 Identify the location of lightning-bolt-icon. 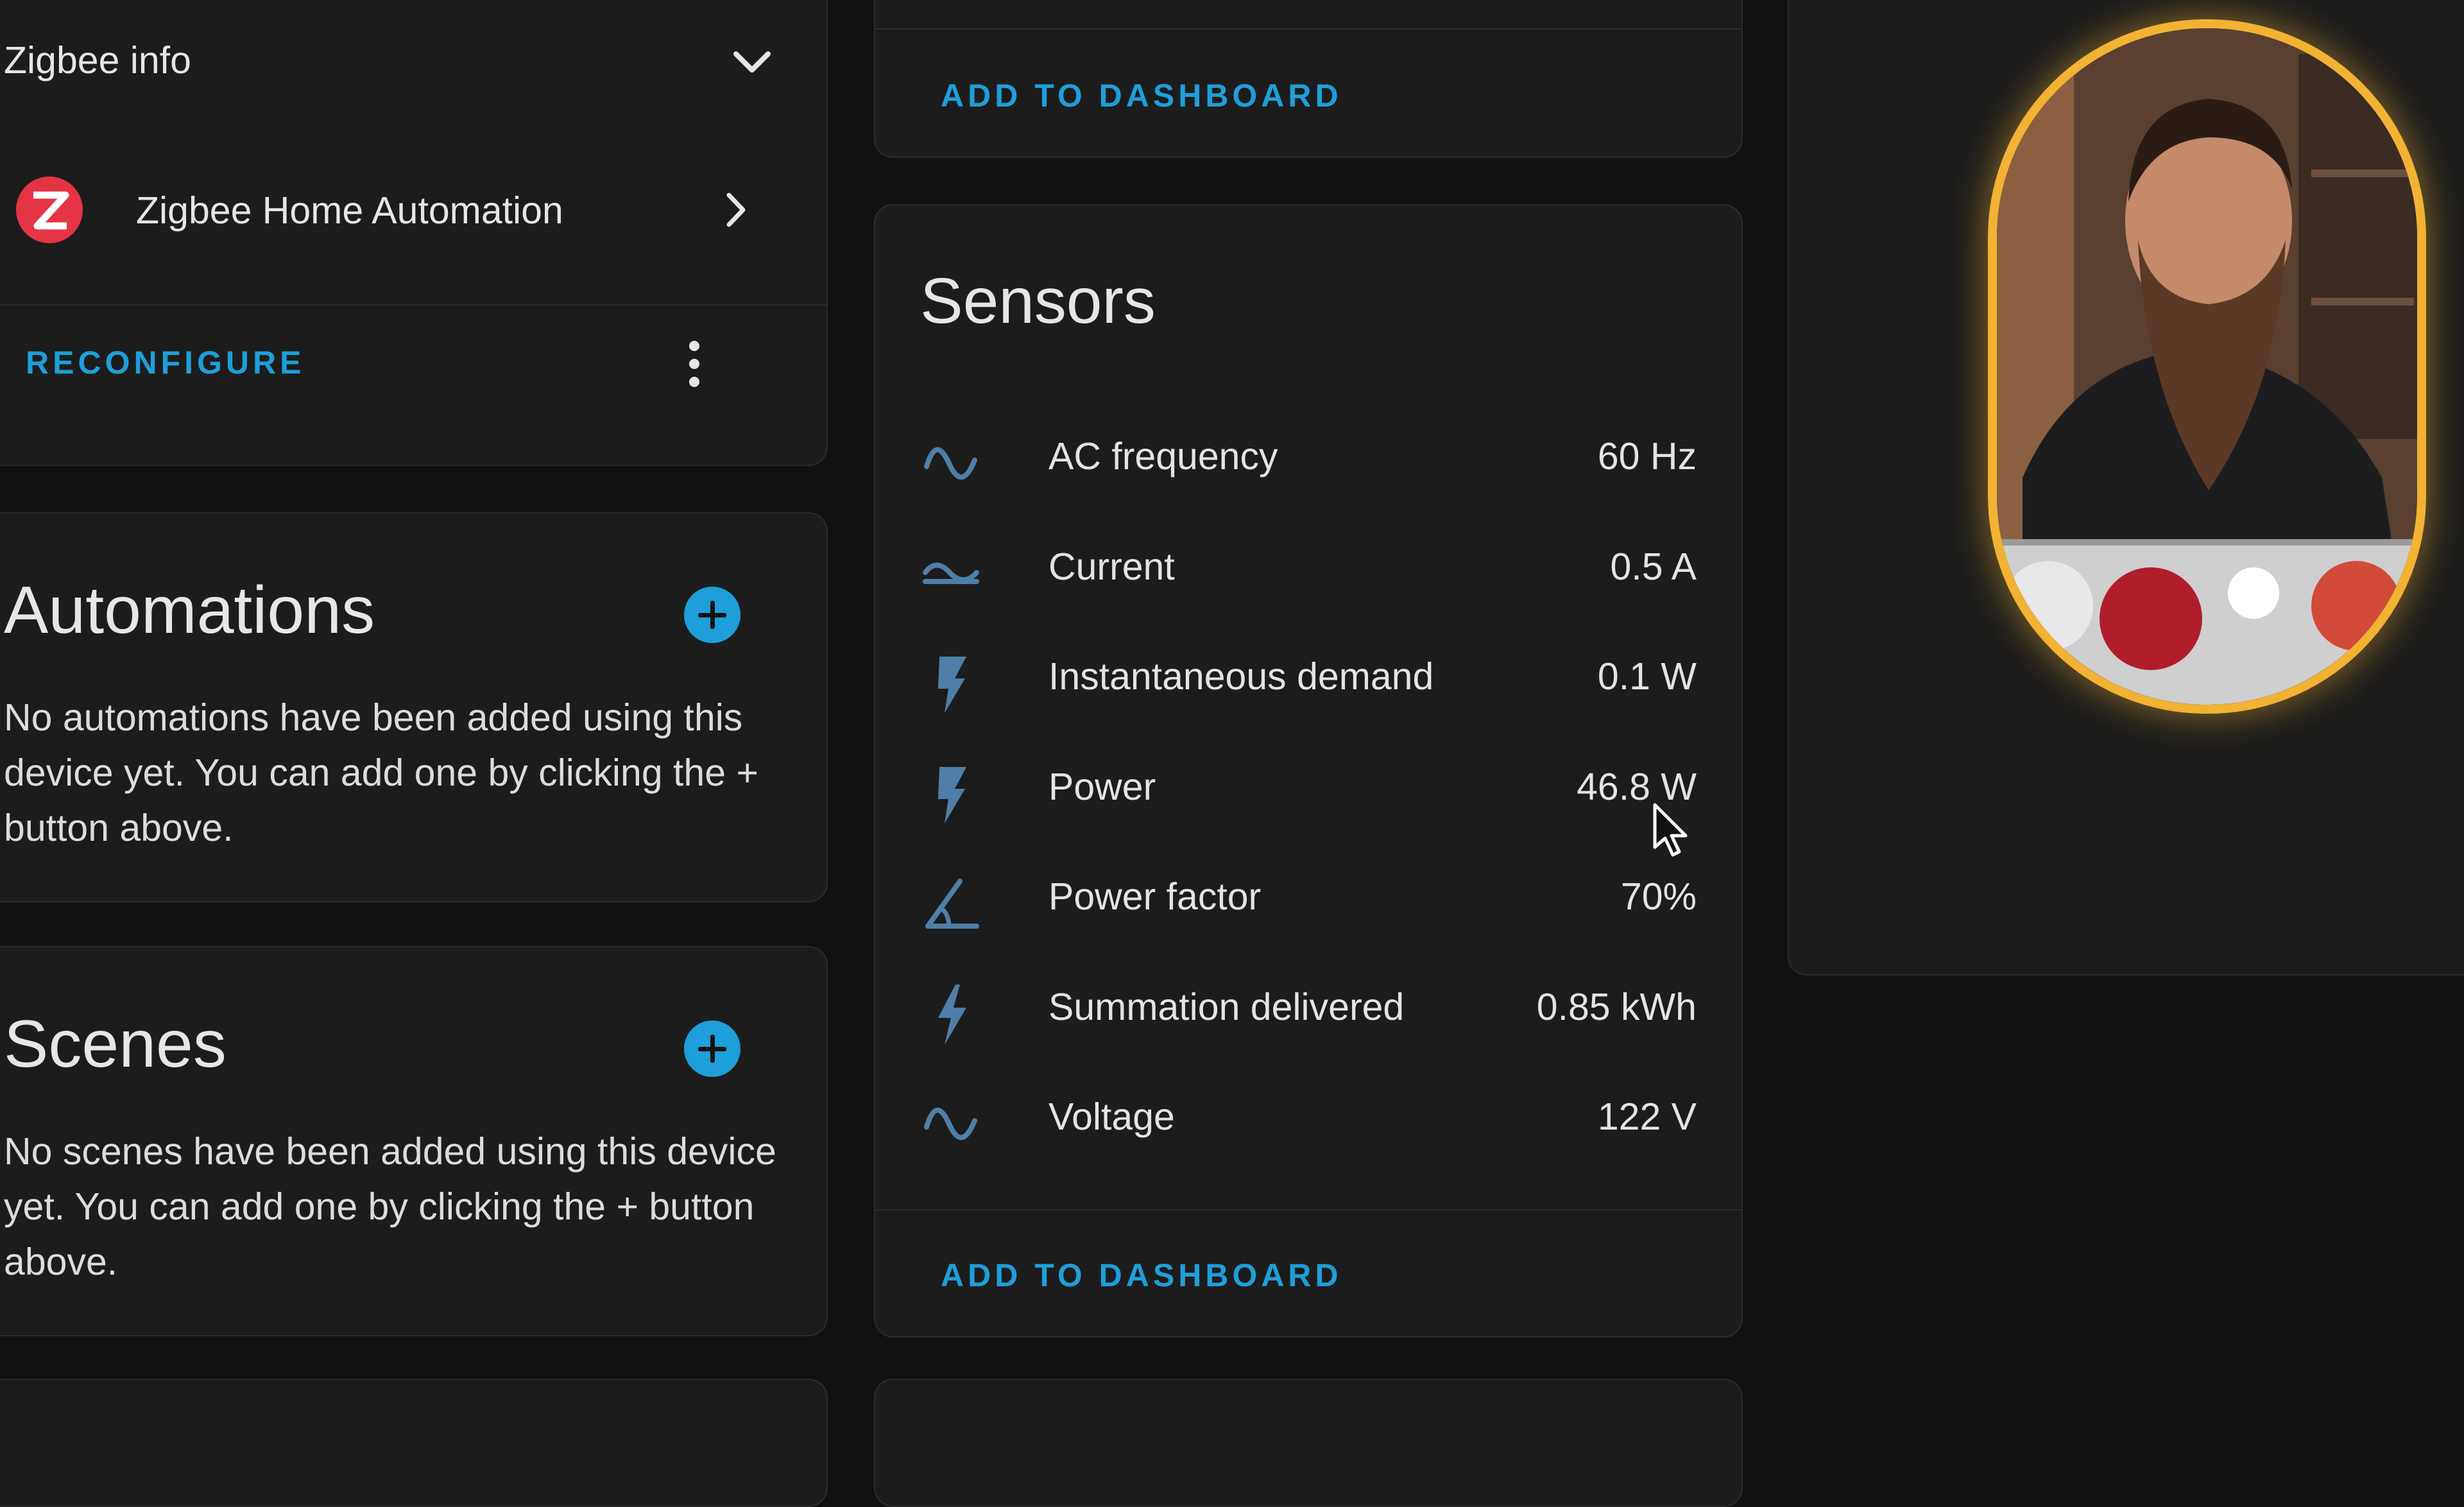
(952, 1014).